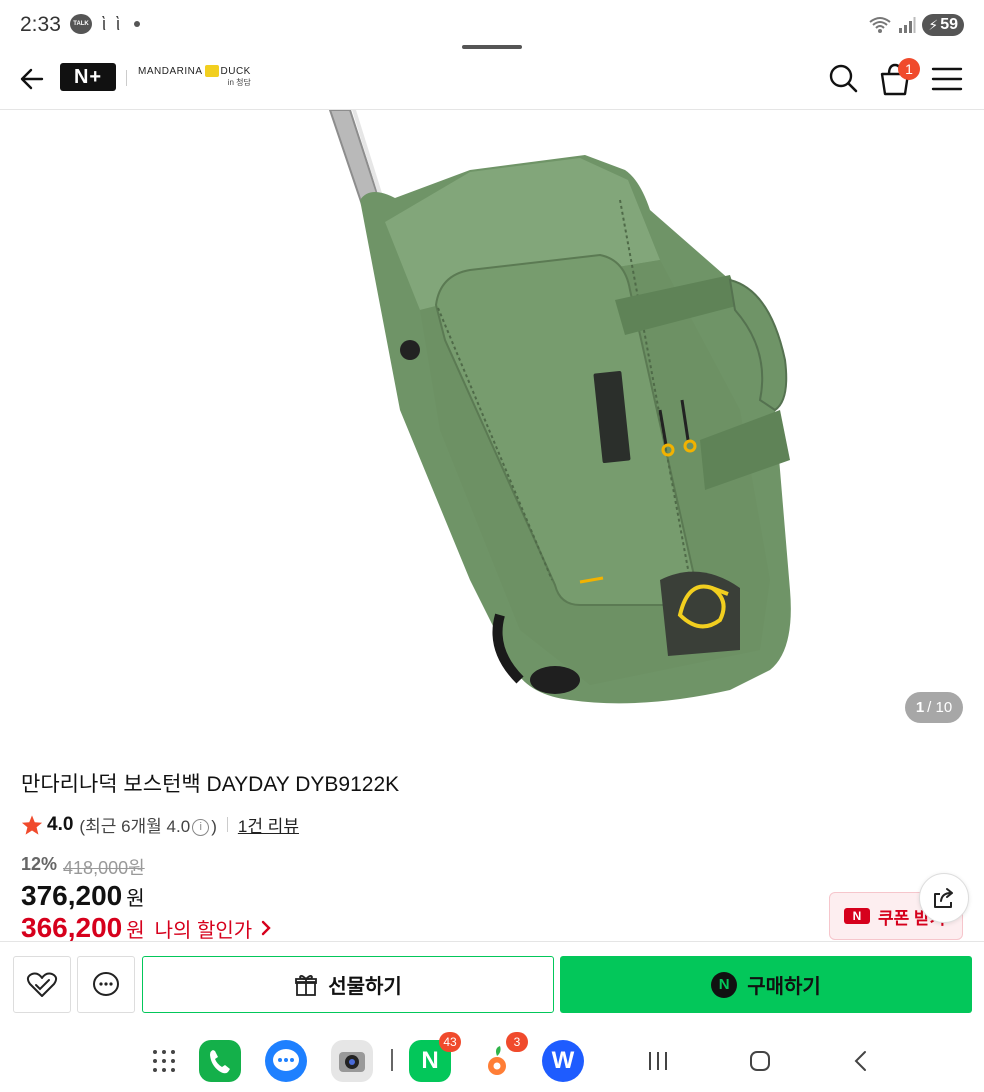  What do you see at coordinates (435, 1057) in the screenshot?
I see `naver-app-icon: N 43` at bounding box center [435, 1057].